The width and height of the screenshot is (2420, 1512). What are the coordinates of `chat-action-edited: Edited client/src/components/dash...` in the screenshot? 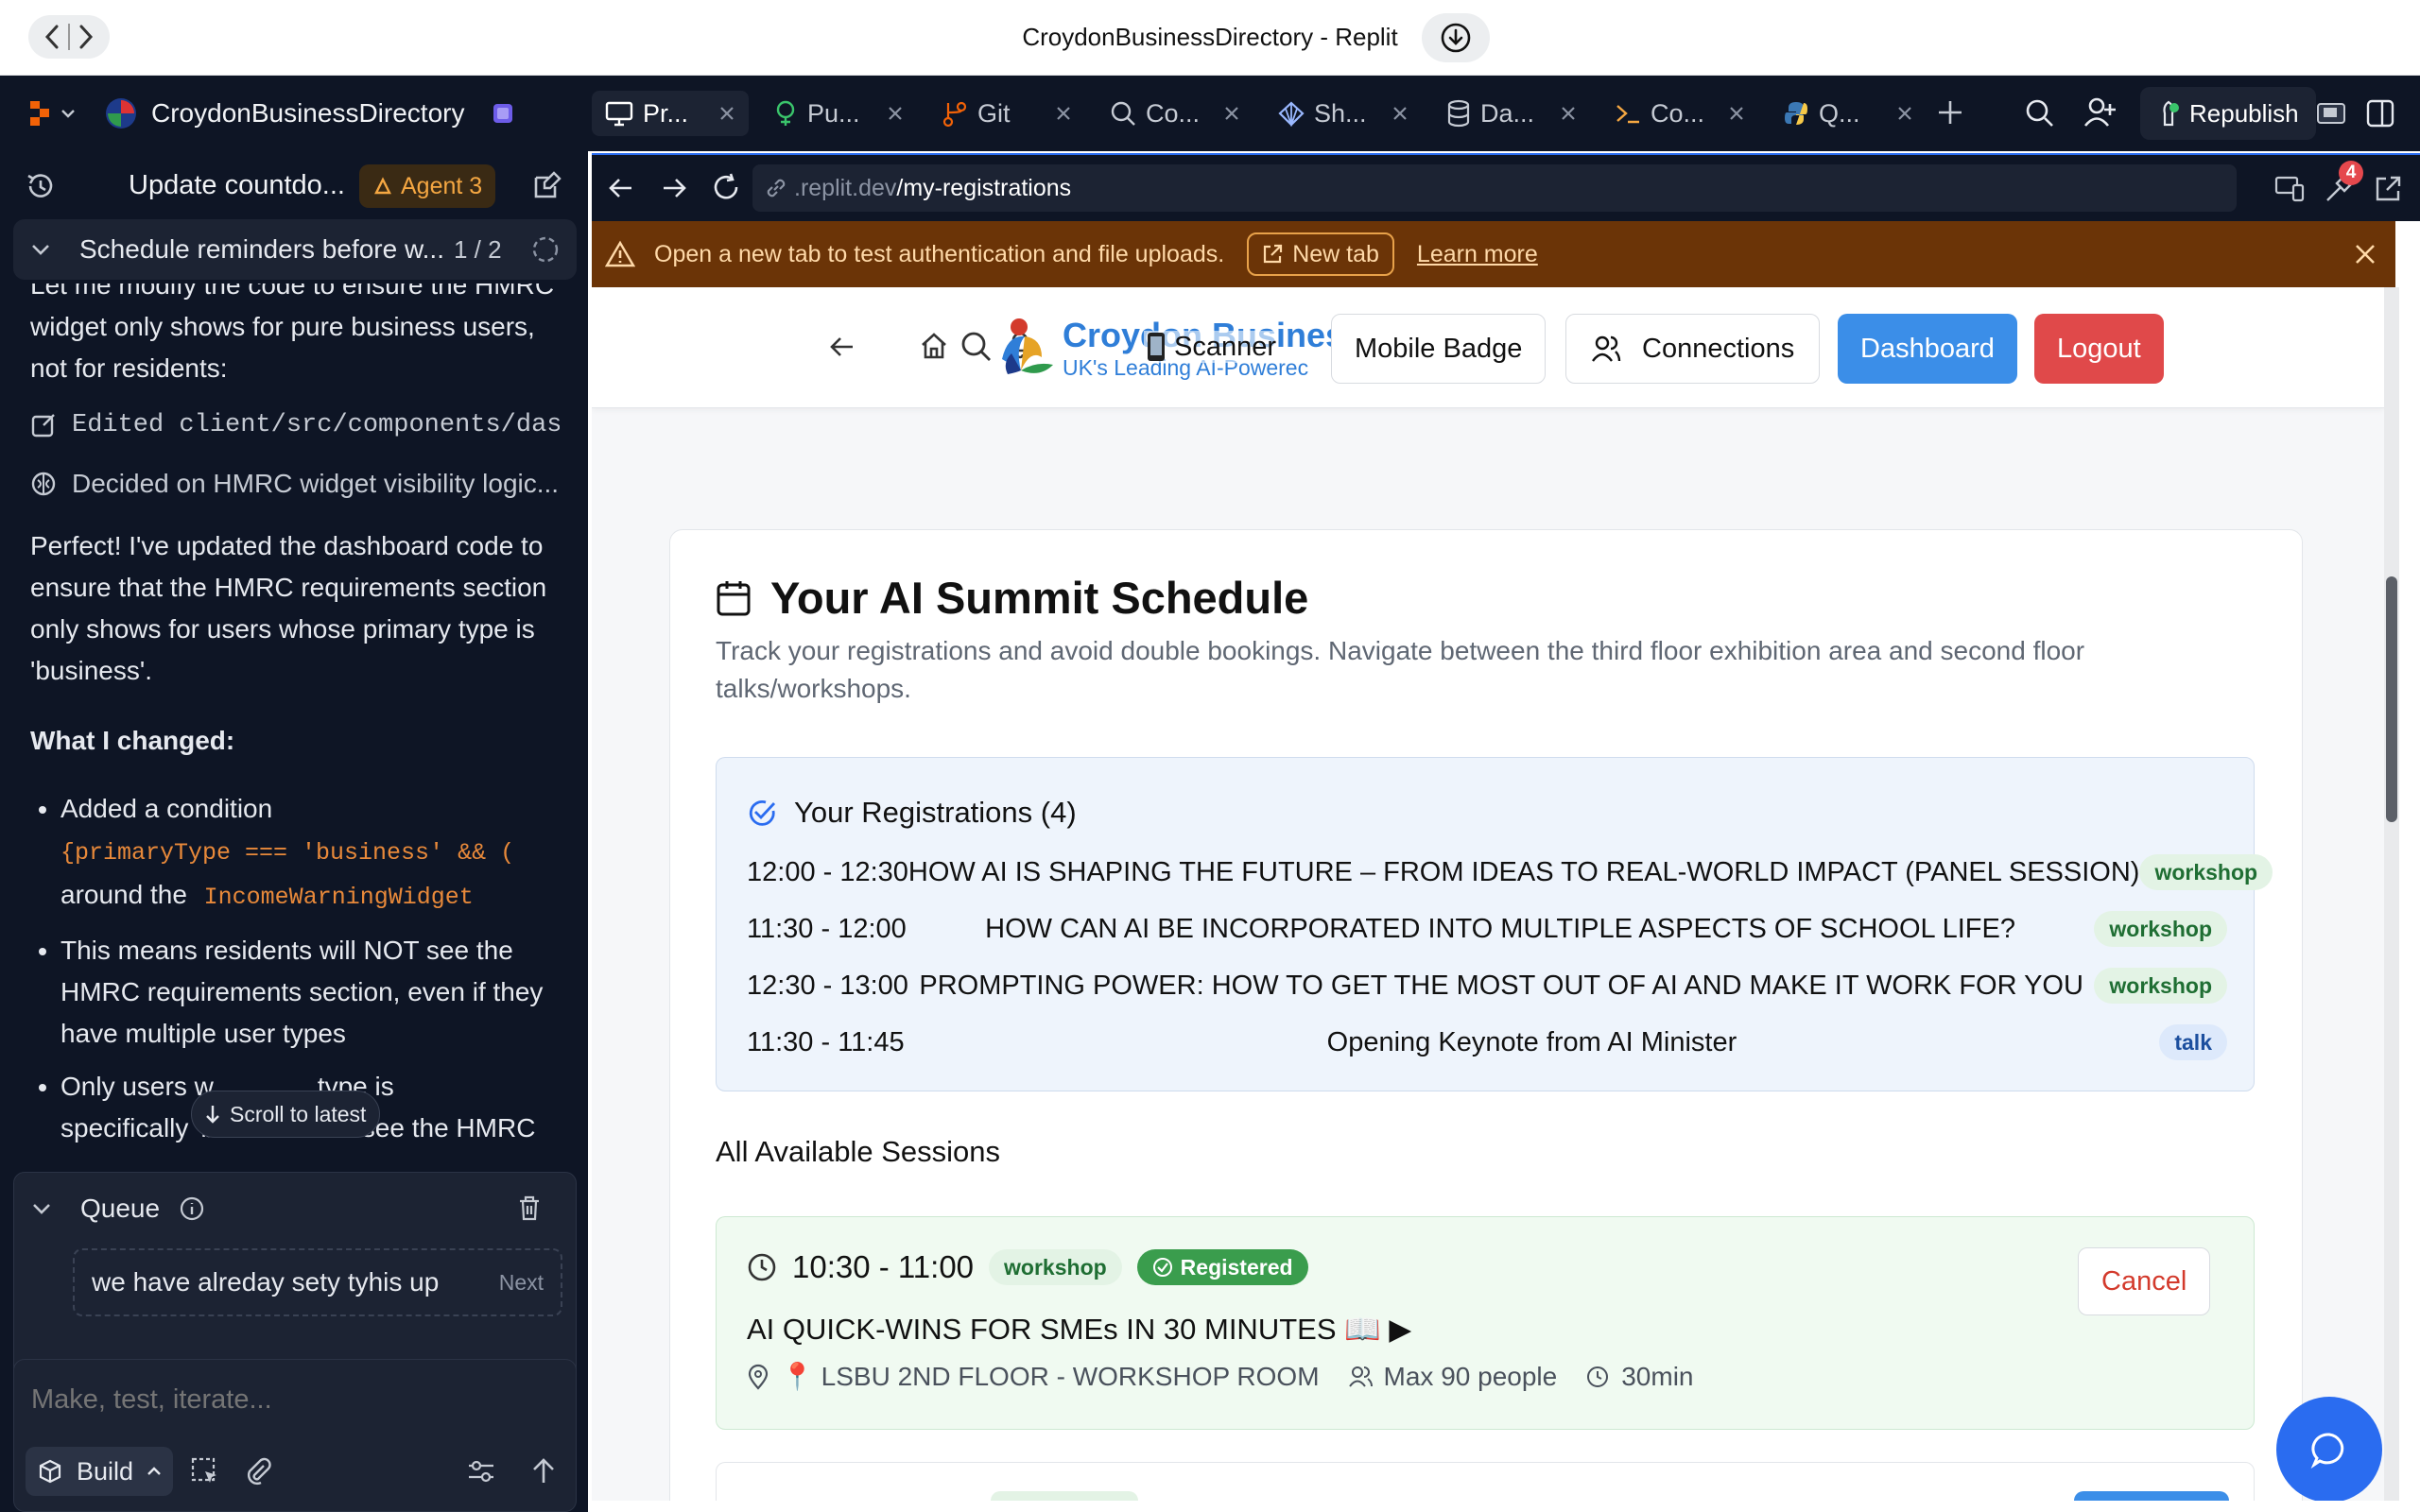 It's located at (295, 425).